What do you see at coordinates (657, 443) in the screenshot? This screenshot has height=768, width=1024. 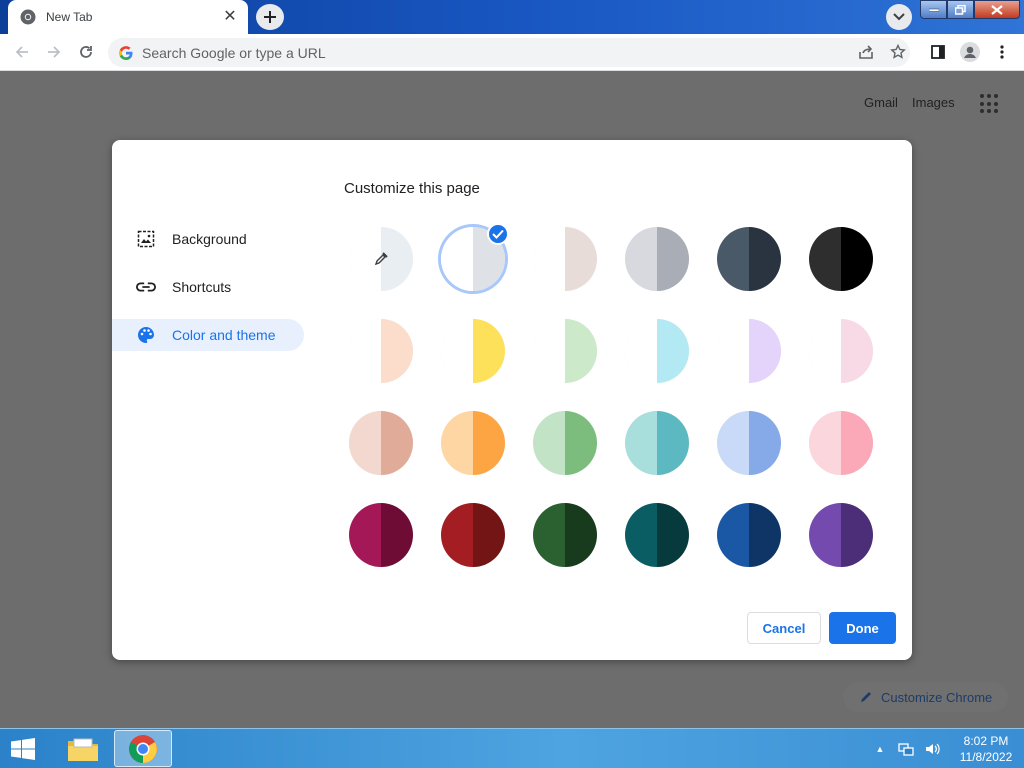 I see `theme-swatch-light-teal` at bounding box center [657, 443].